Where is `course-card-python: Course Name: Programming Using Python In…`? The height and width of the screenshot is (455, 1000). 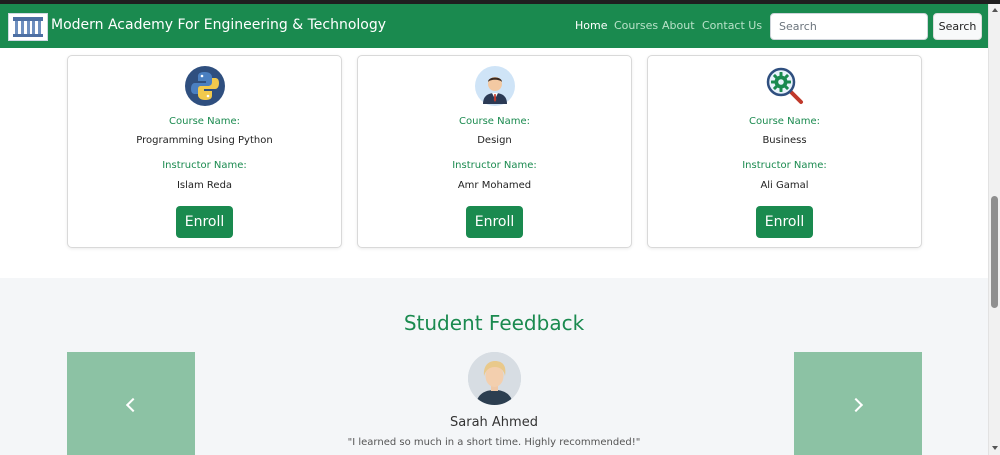
course-card-python: Course Name: Programming Using Python In… is located at coordinates (204, 151).